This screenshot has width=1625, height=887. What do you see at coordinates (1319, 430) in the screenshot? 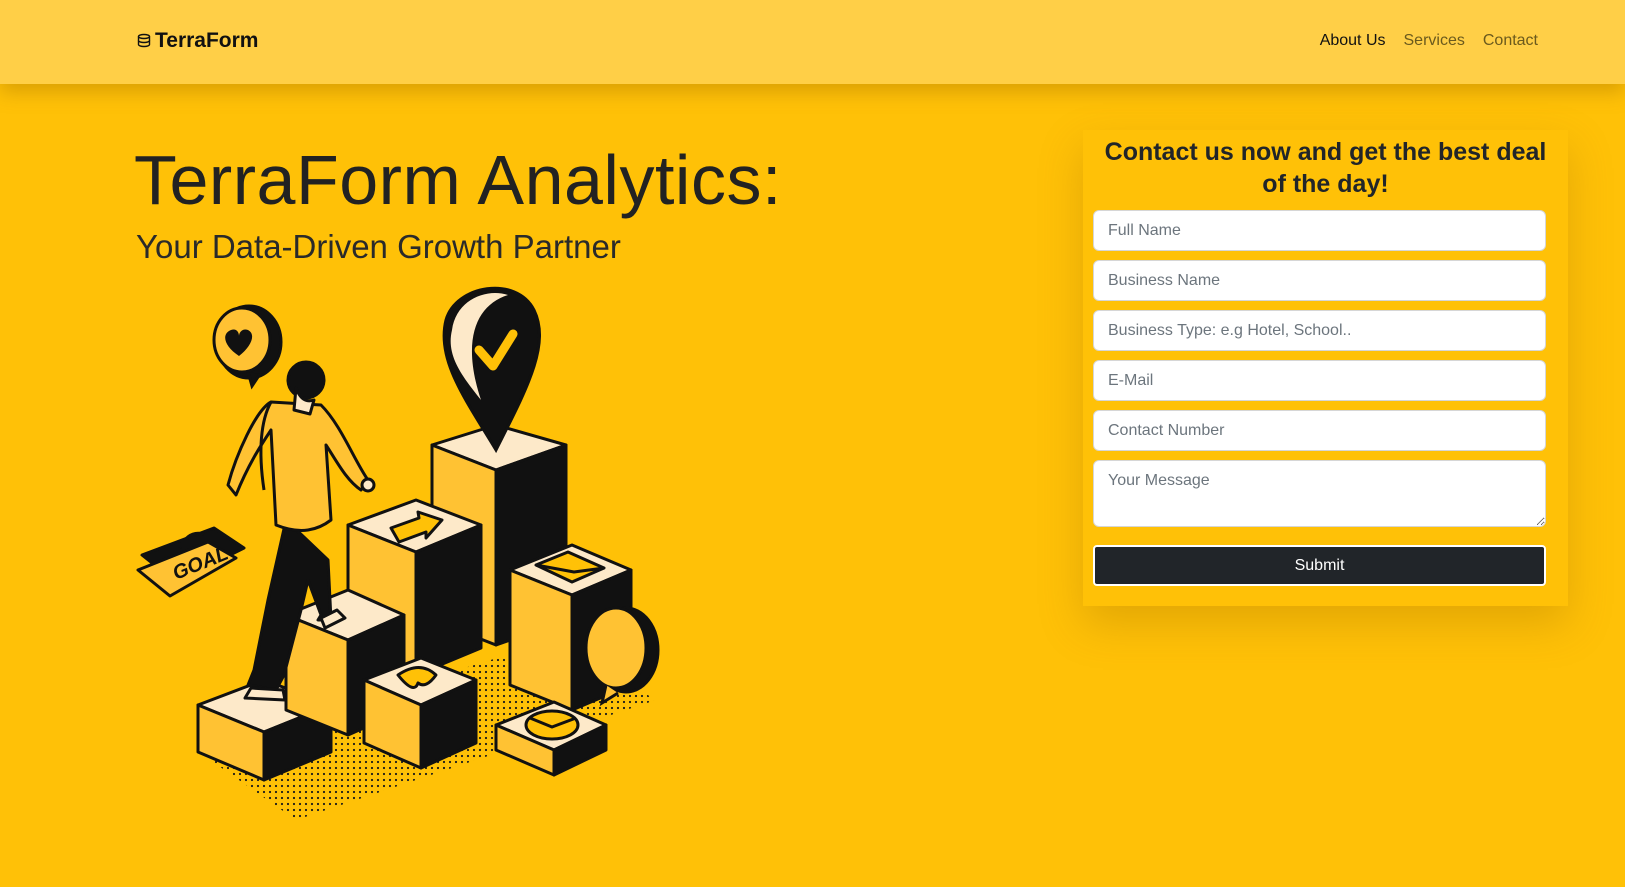
I see `contact-number-input` at bounding box center [1319, 430].